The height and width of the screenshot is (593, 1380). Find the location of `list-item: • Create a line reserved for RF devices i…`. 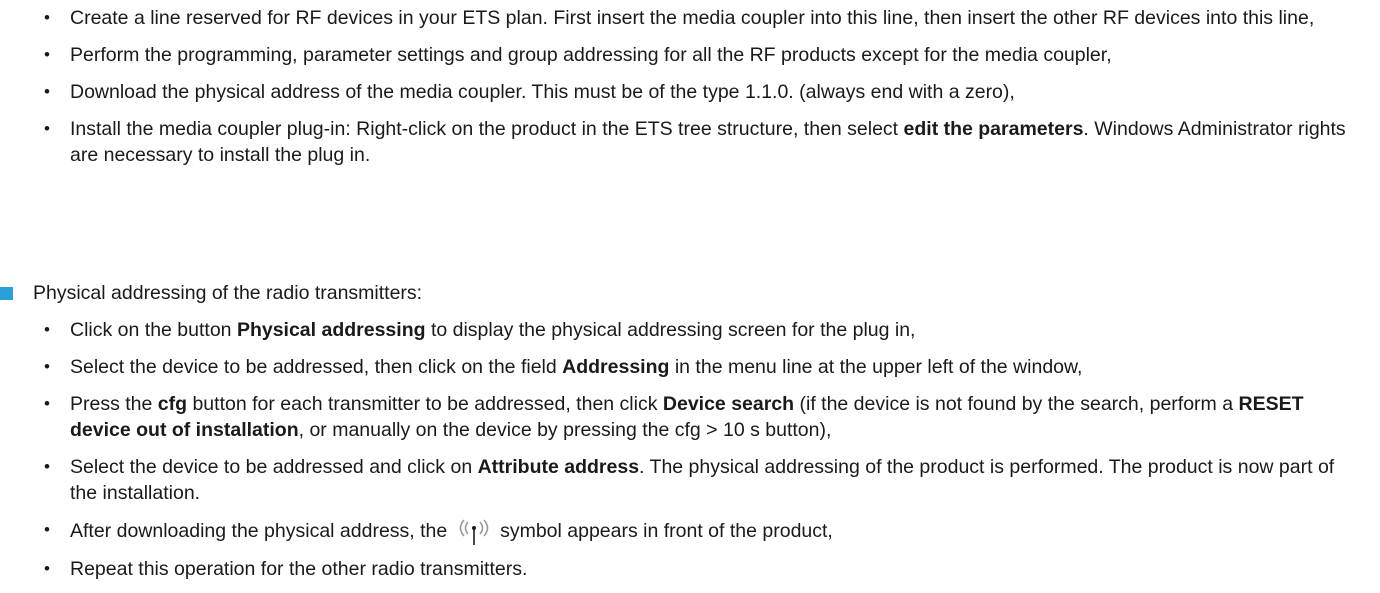

list-item: • Create a line reserved for RF devices i… is located at coordinates (691, 18).